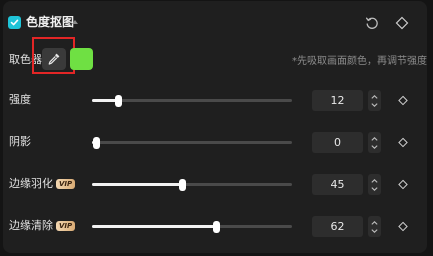 The width and height of the screenshot is (433, 256). What do you see at coordinates (337, 142) in the screenshot?
I see `value-input: 0` at bounding box center [337, 142].